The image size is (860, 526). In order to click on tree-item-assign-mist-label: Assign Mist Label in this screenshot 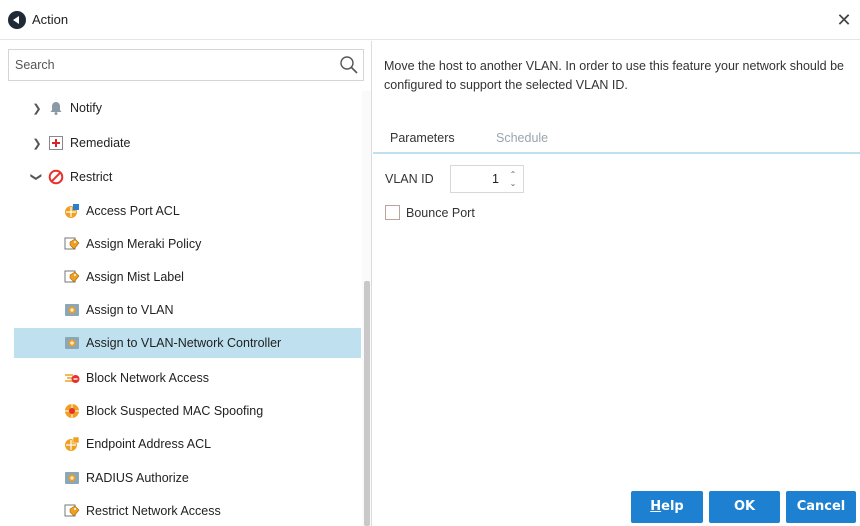, I will do `click(181, 277)`.